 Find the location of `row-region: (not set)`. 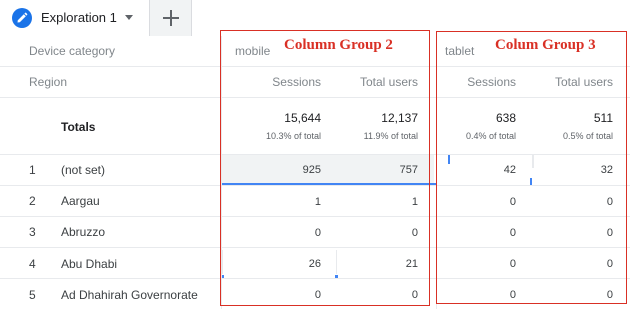

row-region: (not set) is located at coordinates (83, 170).